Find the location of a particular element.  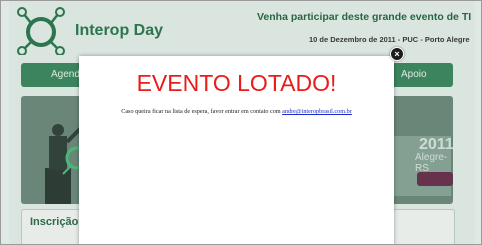

modal-title: EVENTO LOTADO! is located at coordinates (236, 83).